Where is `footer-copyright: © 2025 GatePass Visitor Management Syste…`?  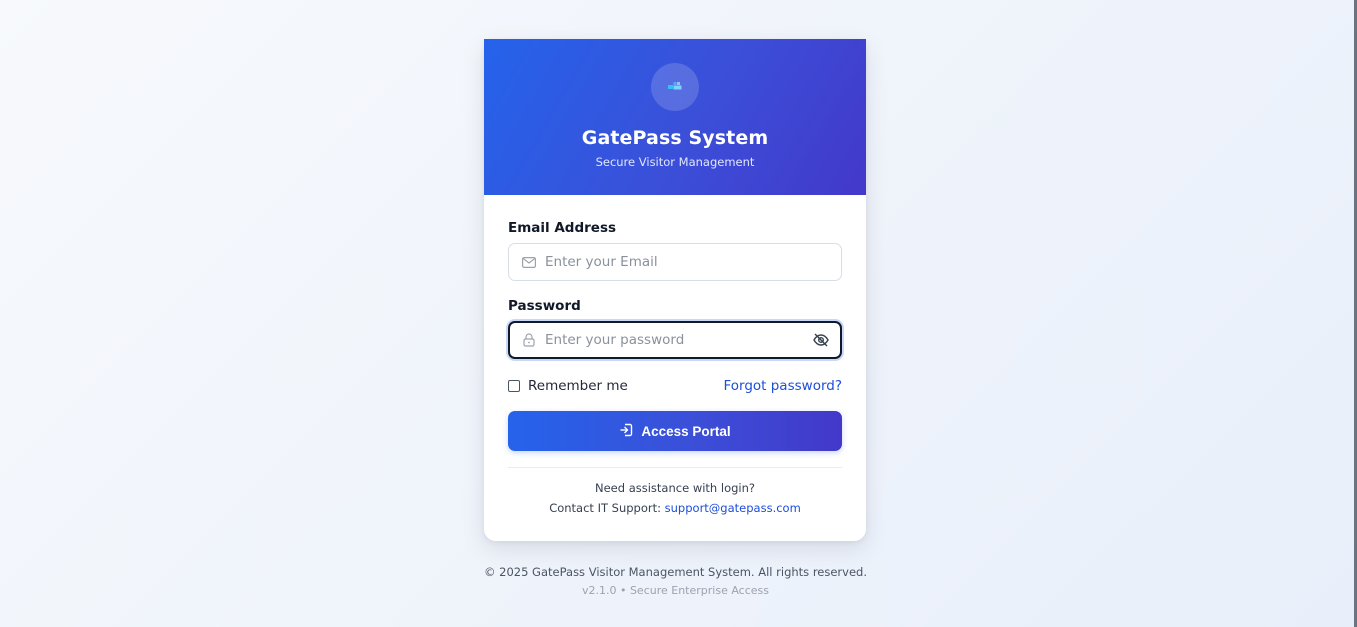 footer-copyright: © 2025 GatePass Visitor Management Syste… is located at coordinates (675, 572).